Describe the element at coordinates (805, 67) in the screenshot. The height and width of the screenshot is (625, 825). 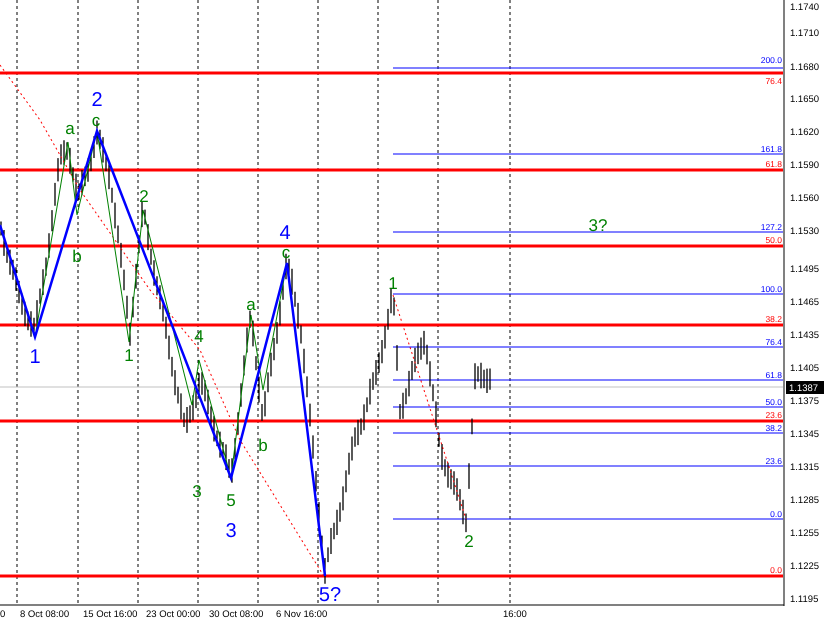
I see `price-label: 1.1680` at that location.